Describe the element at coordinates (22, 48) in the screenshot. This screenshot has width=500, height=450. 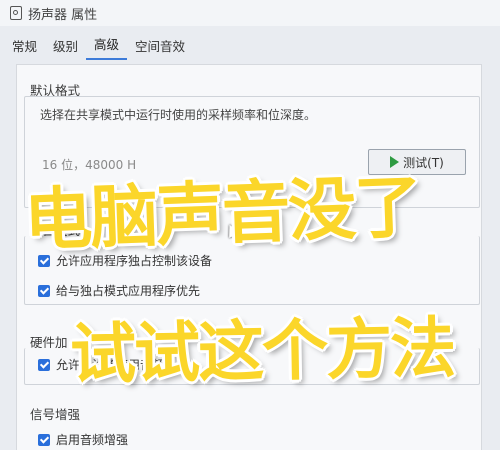
I see `tab-general: 常规` at that location.